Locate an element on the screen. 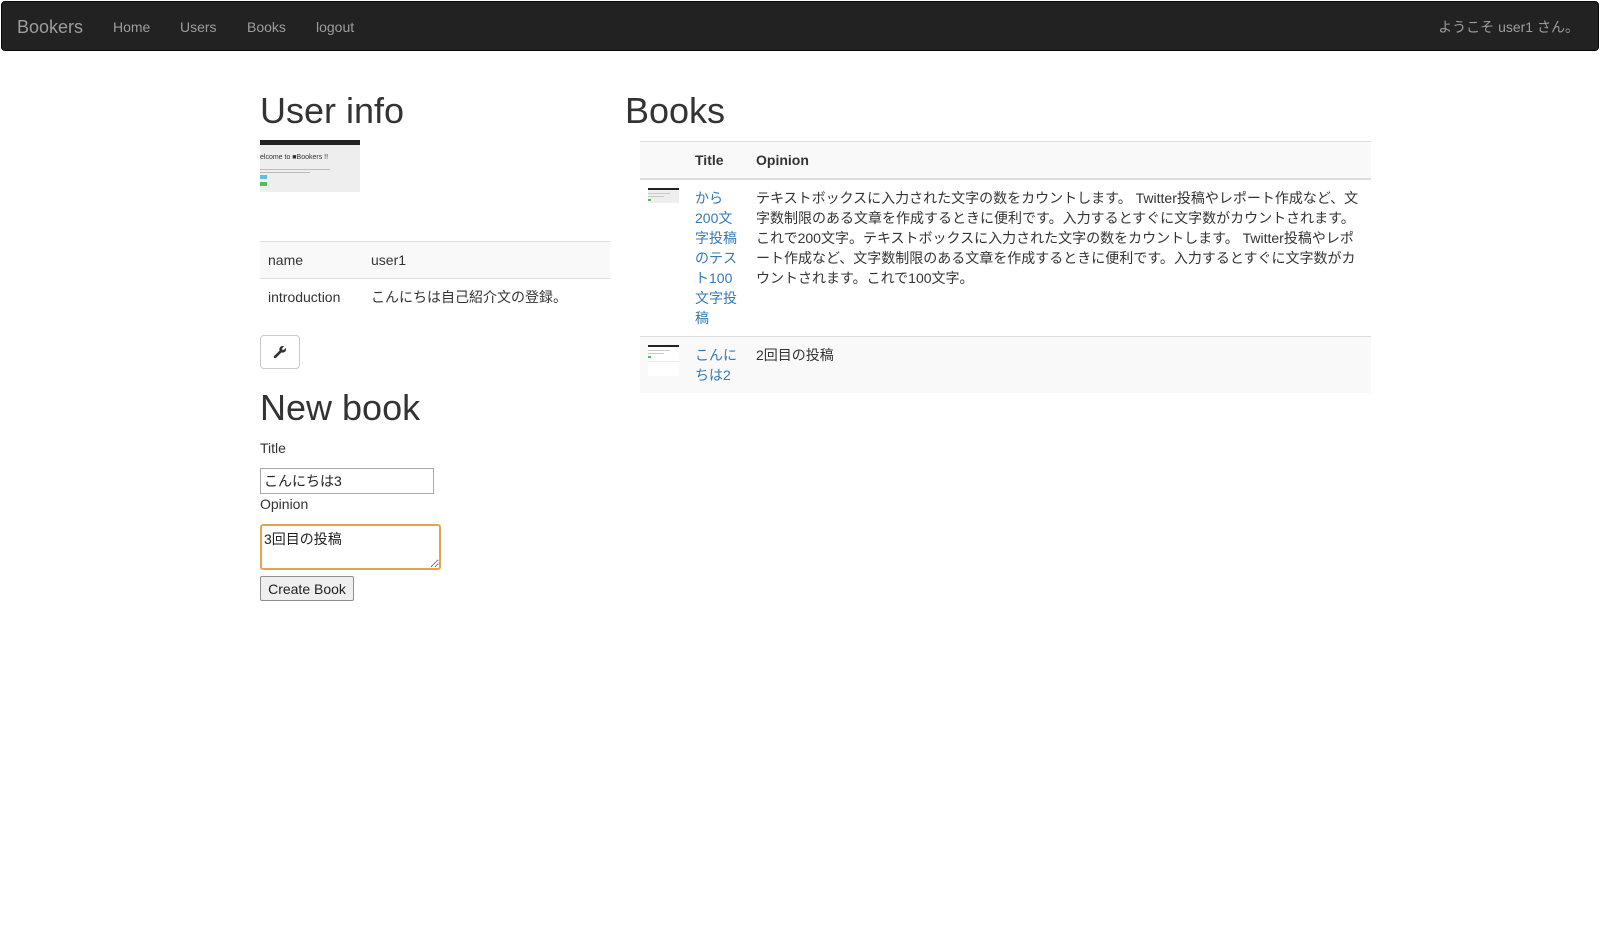 The image size is (1600, 950). opinion-textarea: 3回目の投稿 is located at coordinates (350, 547).